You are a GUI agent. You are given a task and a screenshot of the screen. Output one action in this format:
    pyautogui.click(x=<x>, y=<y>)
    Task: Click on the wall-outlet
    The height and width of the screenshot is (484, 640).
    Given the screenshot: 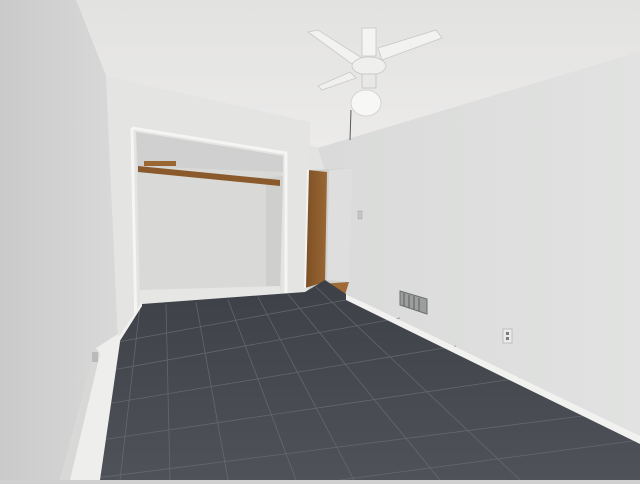 What is the action you would take?
    pyautogui.click(x=507, y=336)
    